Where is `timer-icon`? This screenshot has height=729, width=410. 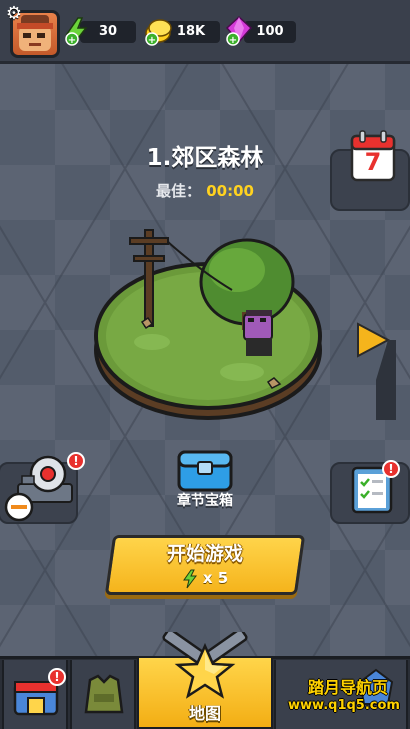
timer-icon is located at coordinates (19, 507).